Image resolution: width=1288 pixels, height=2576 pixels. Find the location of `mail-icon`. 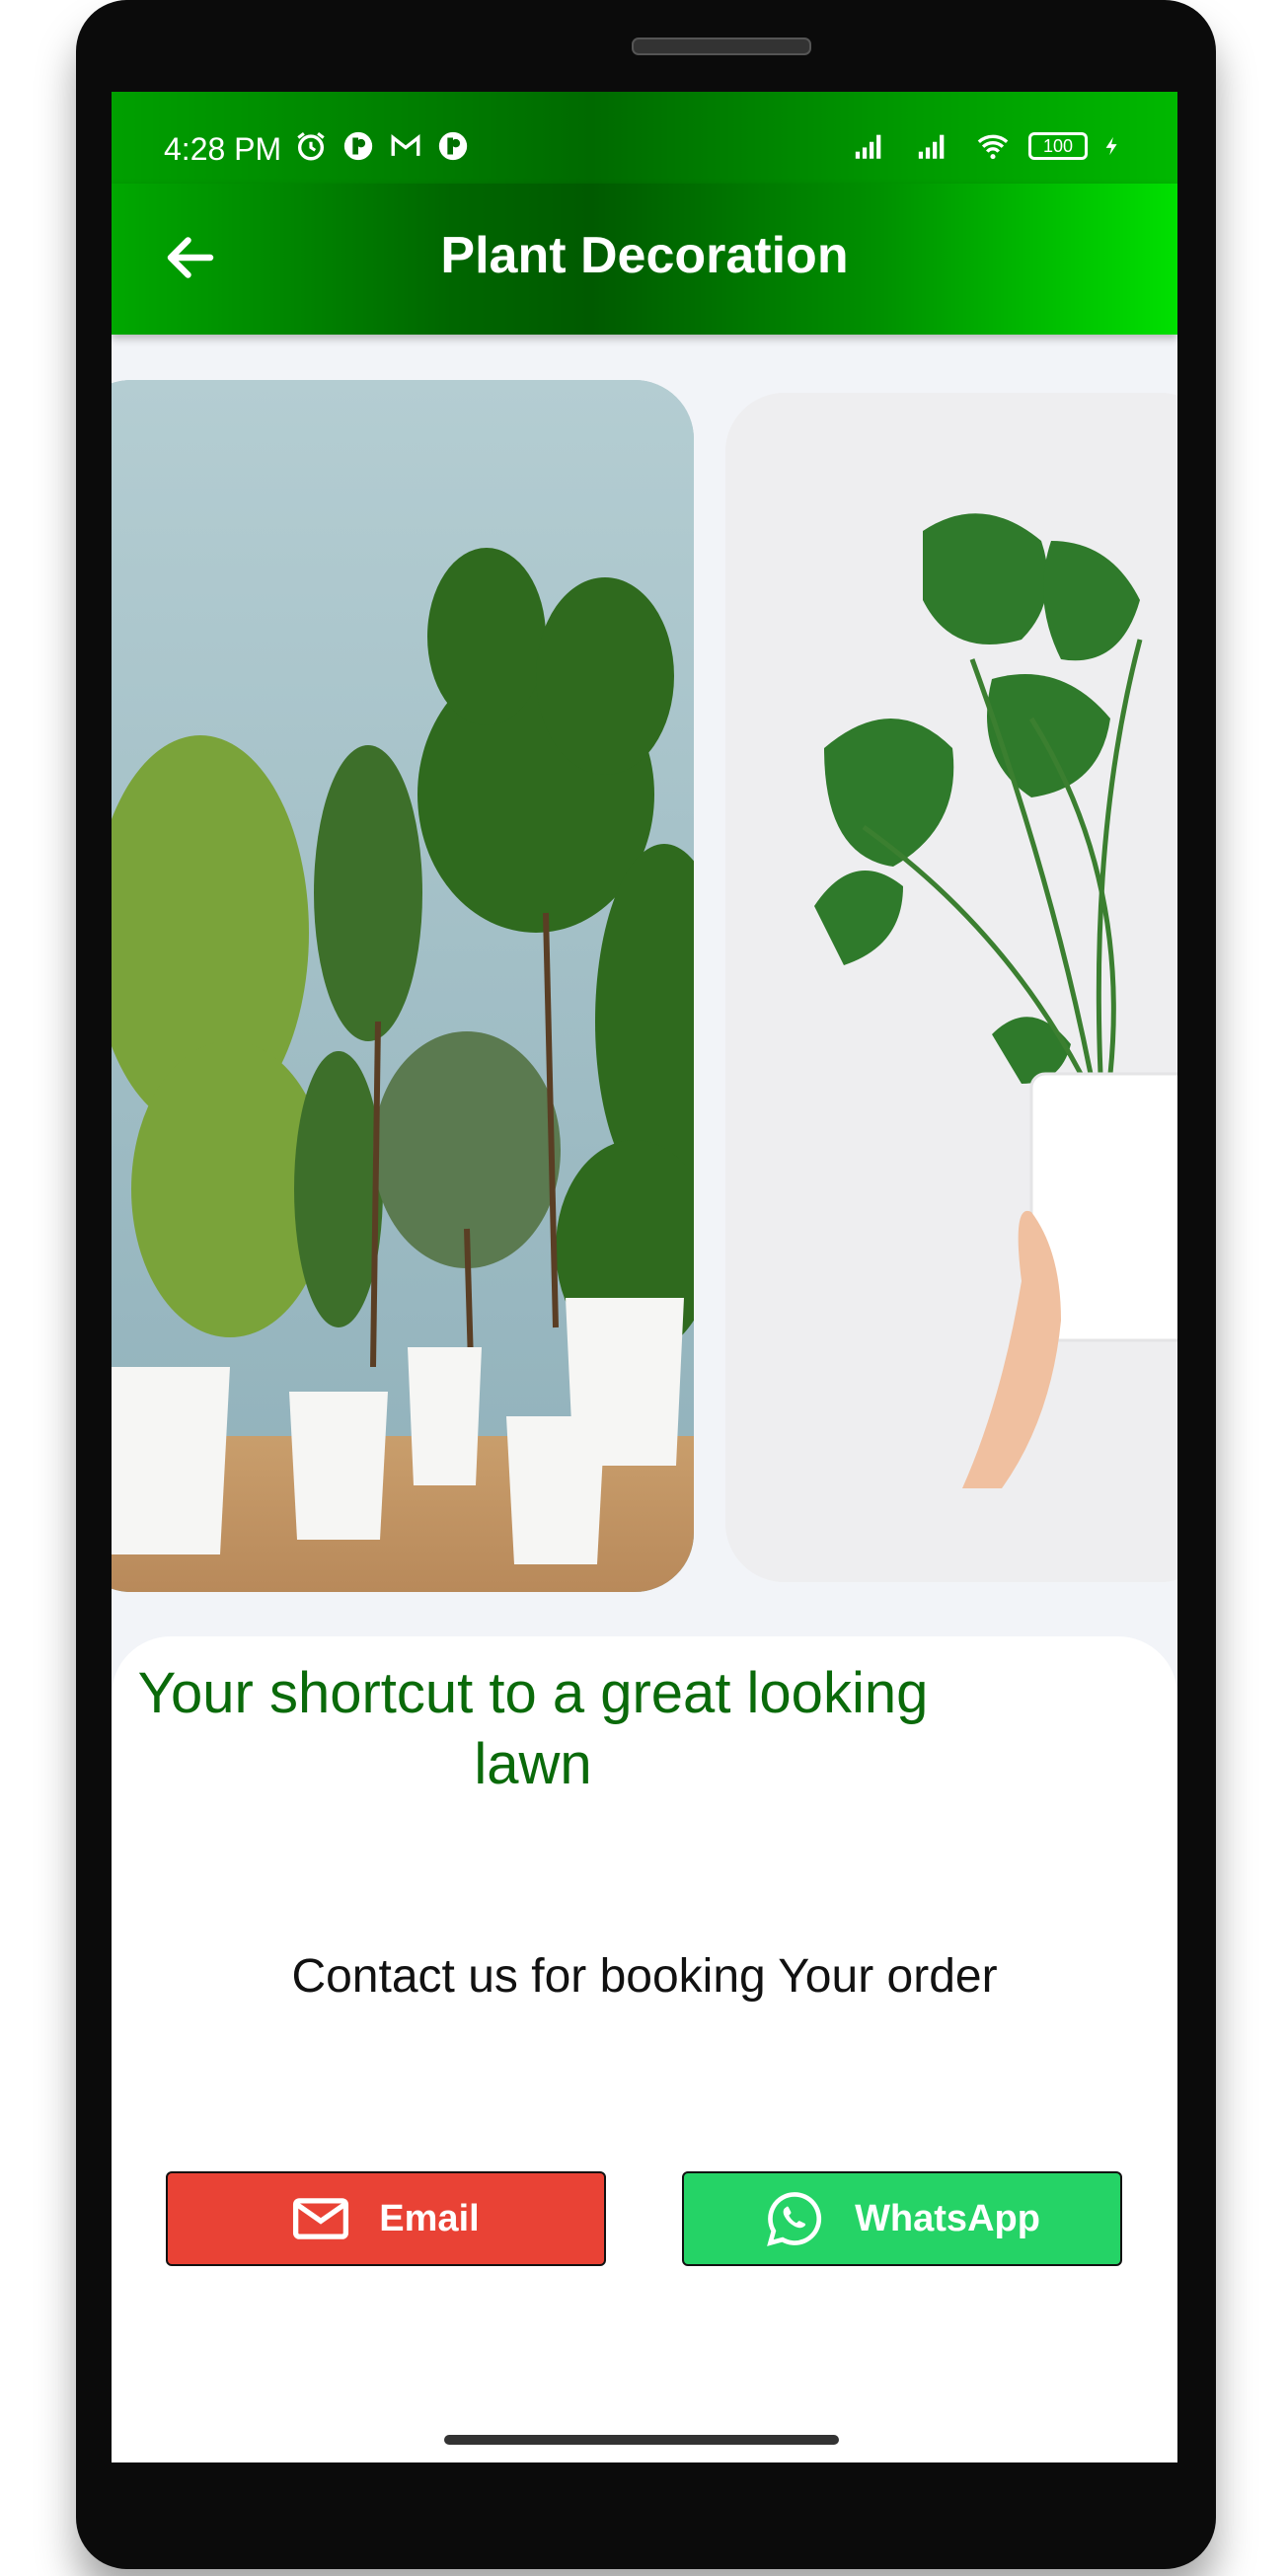

mail-icon is located at coordinates (321, 2218).